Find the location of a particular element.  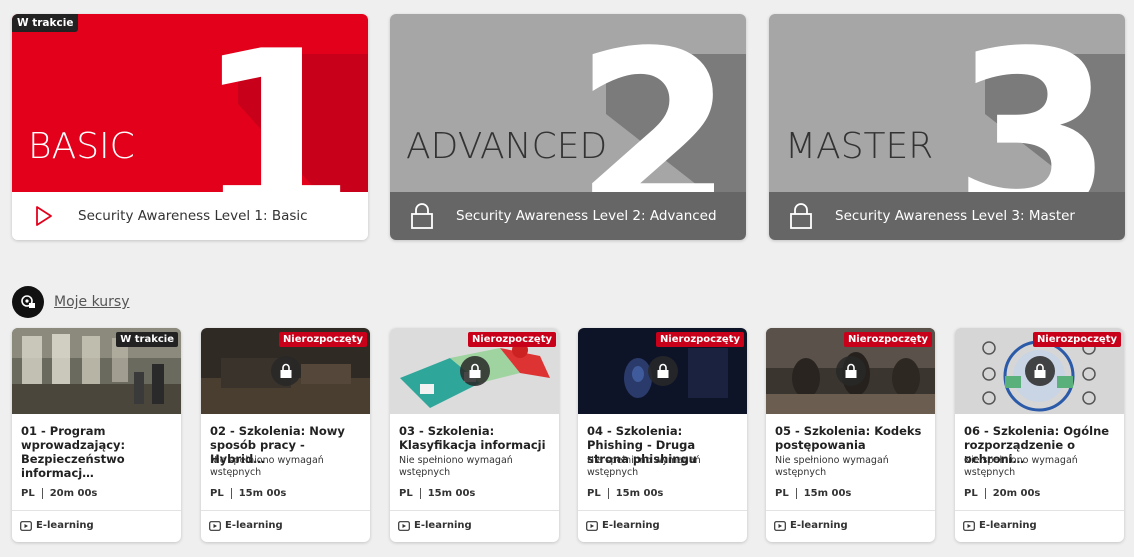

my-courses-header: Moje kursy is located at coordinates (70, 302).